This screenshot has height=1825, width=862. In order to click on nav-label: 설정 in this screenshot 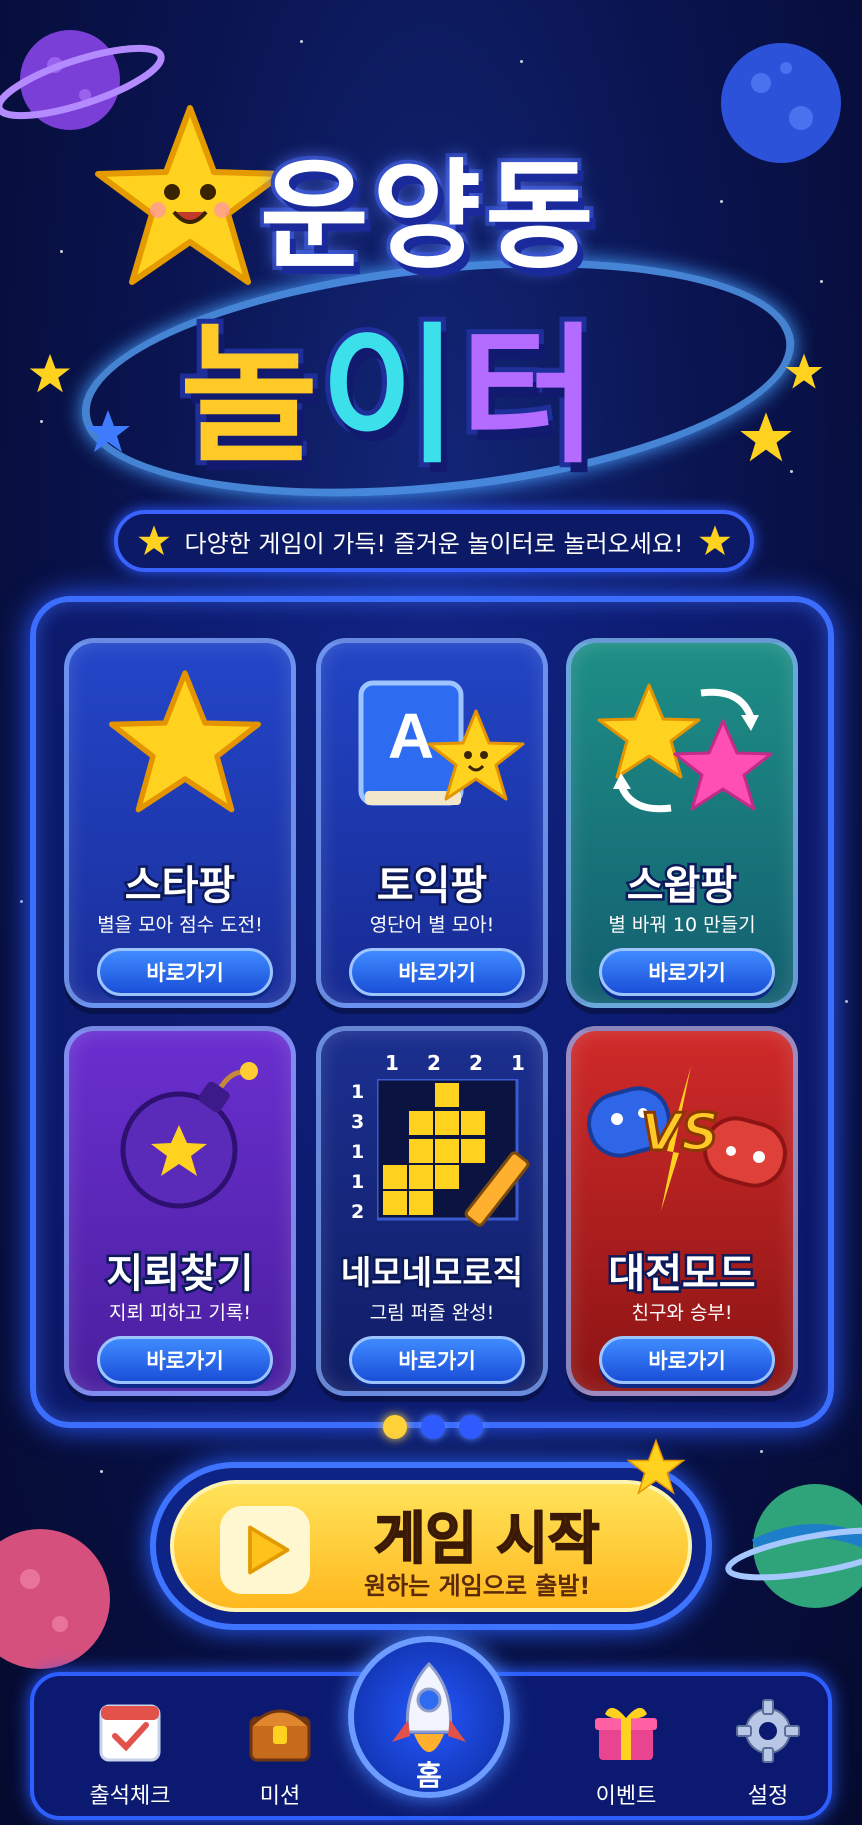, I will do `click(768, 1796)`.